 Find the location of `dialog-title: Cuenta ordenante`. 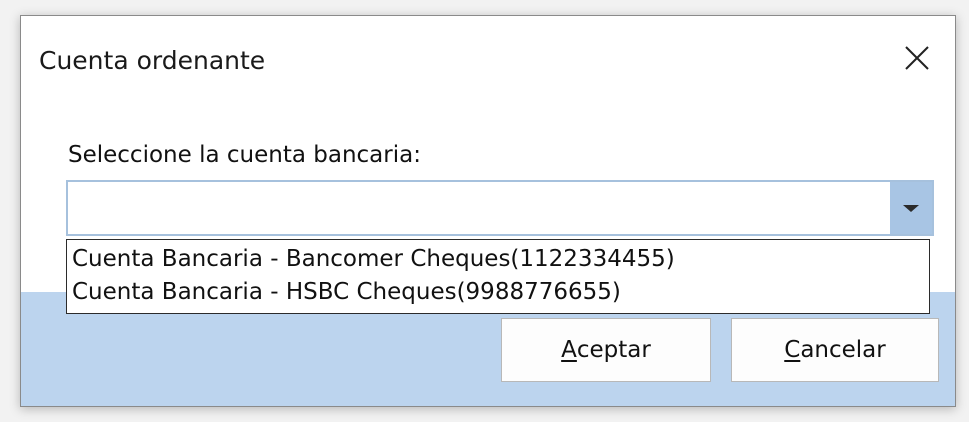

dialog-title: Cuenta ordenante is located at coordinates (152, 60).